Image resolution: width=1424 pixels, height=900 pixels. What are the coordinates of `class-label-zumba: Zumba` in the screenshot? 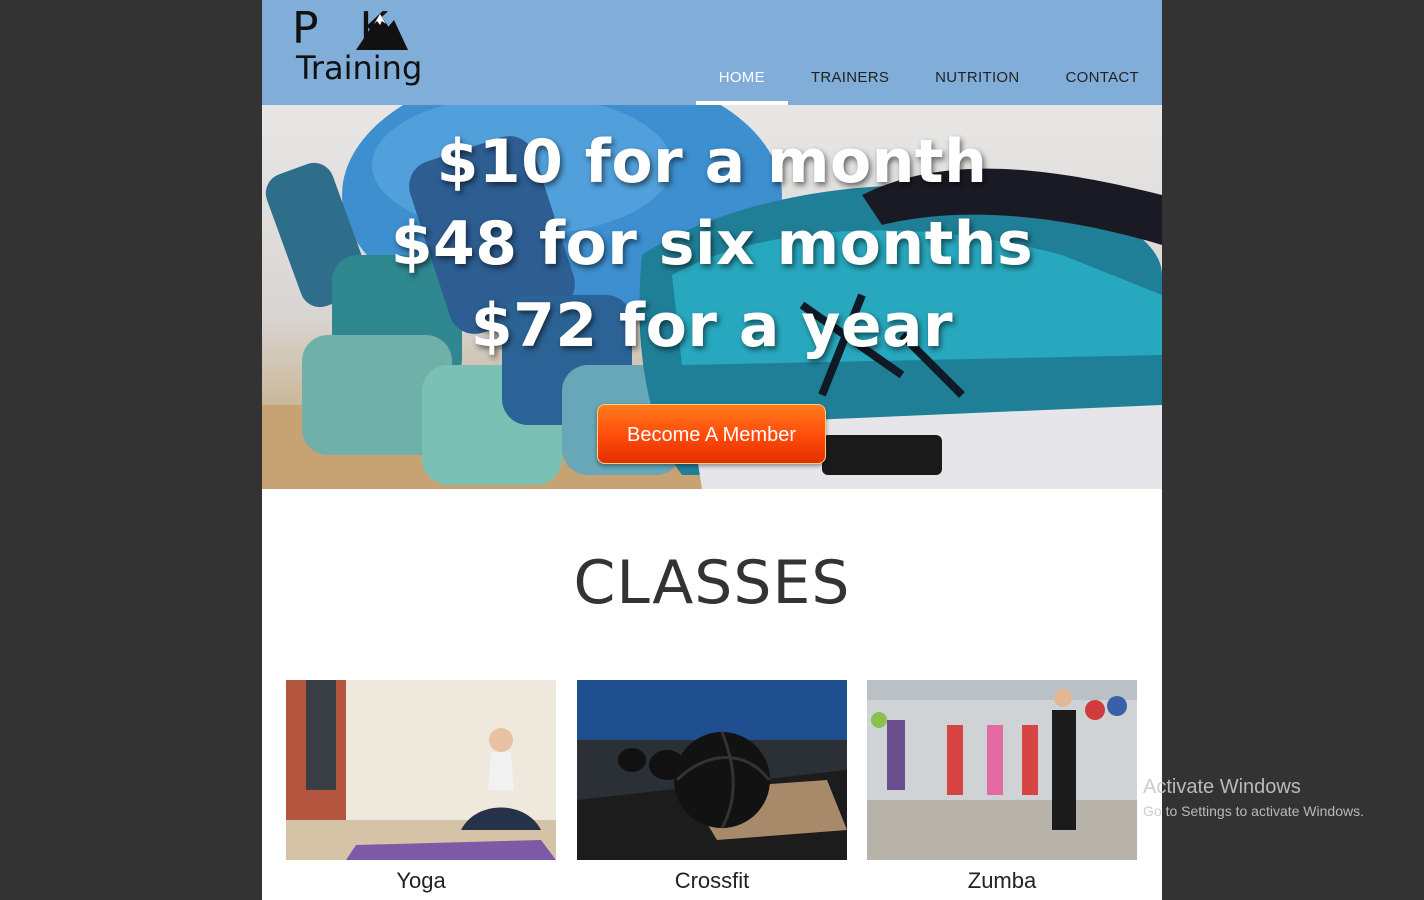 It's located at (1002, 881).